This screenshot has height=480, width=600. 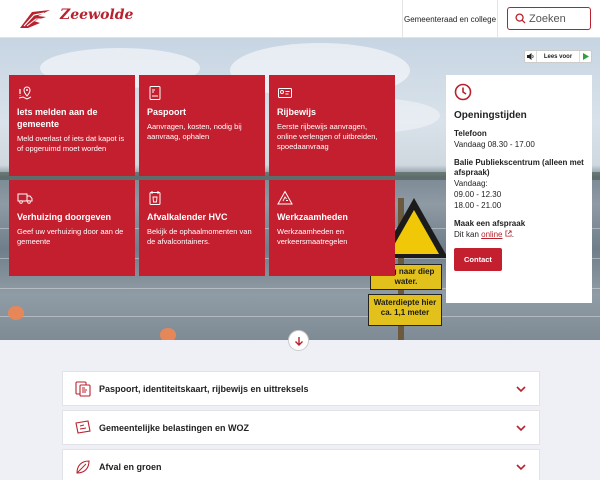 I want to click on zeewolde-logo-icon, so click(x=35, y=19).